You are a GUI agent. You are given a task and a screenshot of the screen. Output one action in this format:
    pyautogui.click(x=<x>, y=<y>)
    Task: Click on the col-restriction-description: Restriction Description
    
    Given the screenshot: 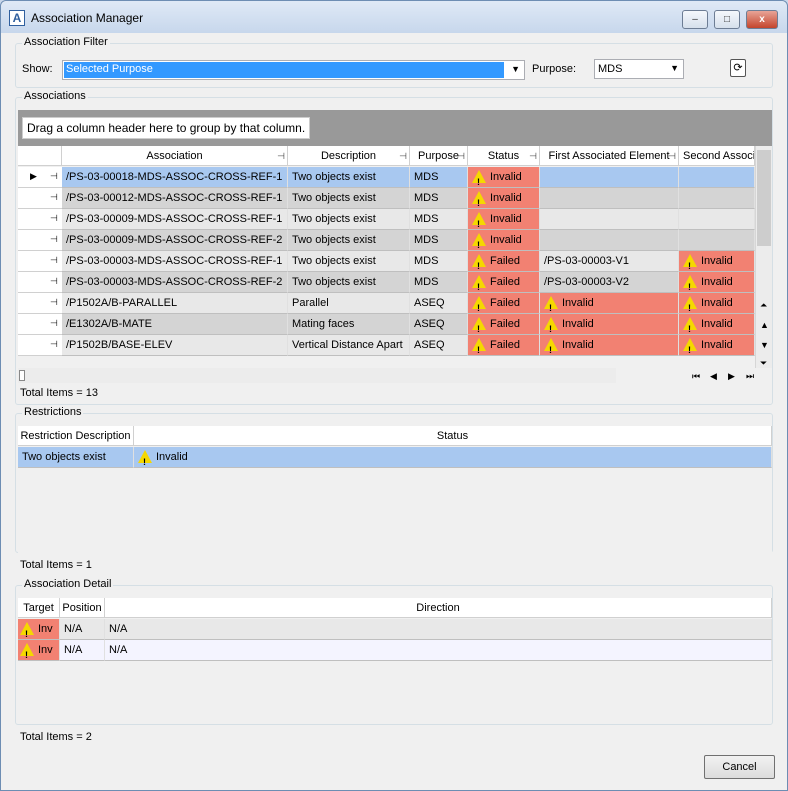 What is the action you would take?
    pyautogui.click(x=76, y=436)
    